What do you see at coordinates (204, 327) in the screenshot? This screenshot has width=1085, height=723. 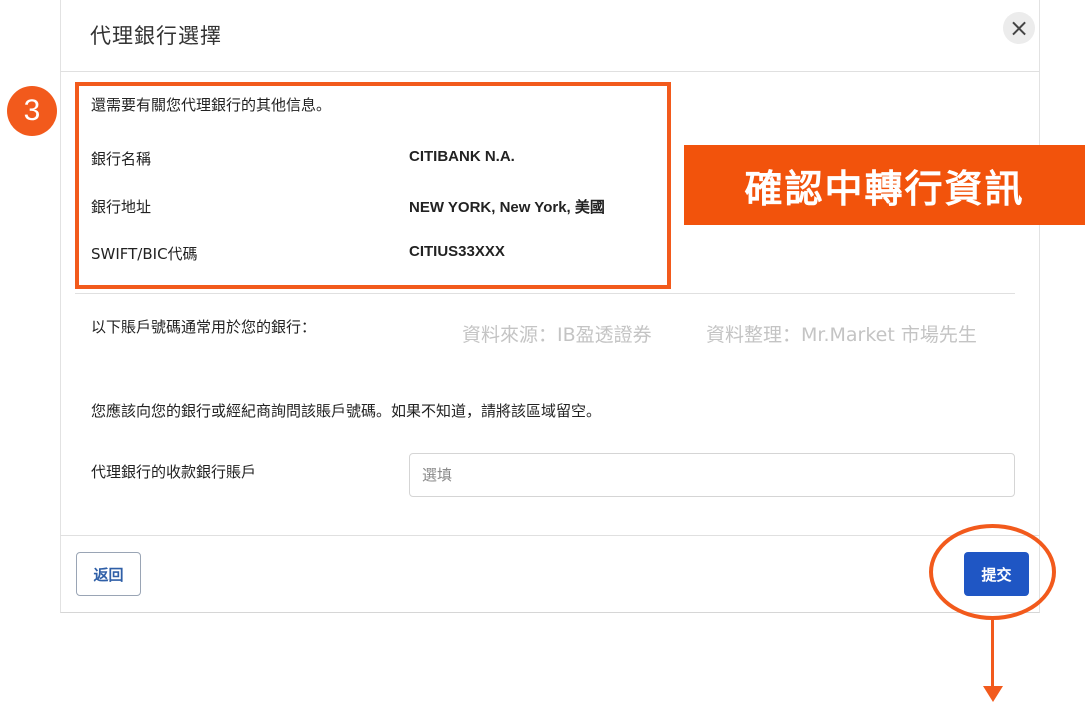 I see `common-account-text: 以下賬戶號碼通常用於您的銀行：` at bounding box center [204, 327].